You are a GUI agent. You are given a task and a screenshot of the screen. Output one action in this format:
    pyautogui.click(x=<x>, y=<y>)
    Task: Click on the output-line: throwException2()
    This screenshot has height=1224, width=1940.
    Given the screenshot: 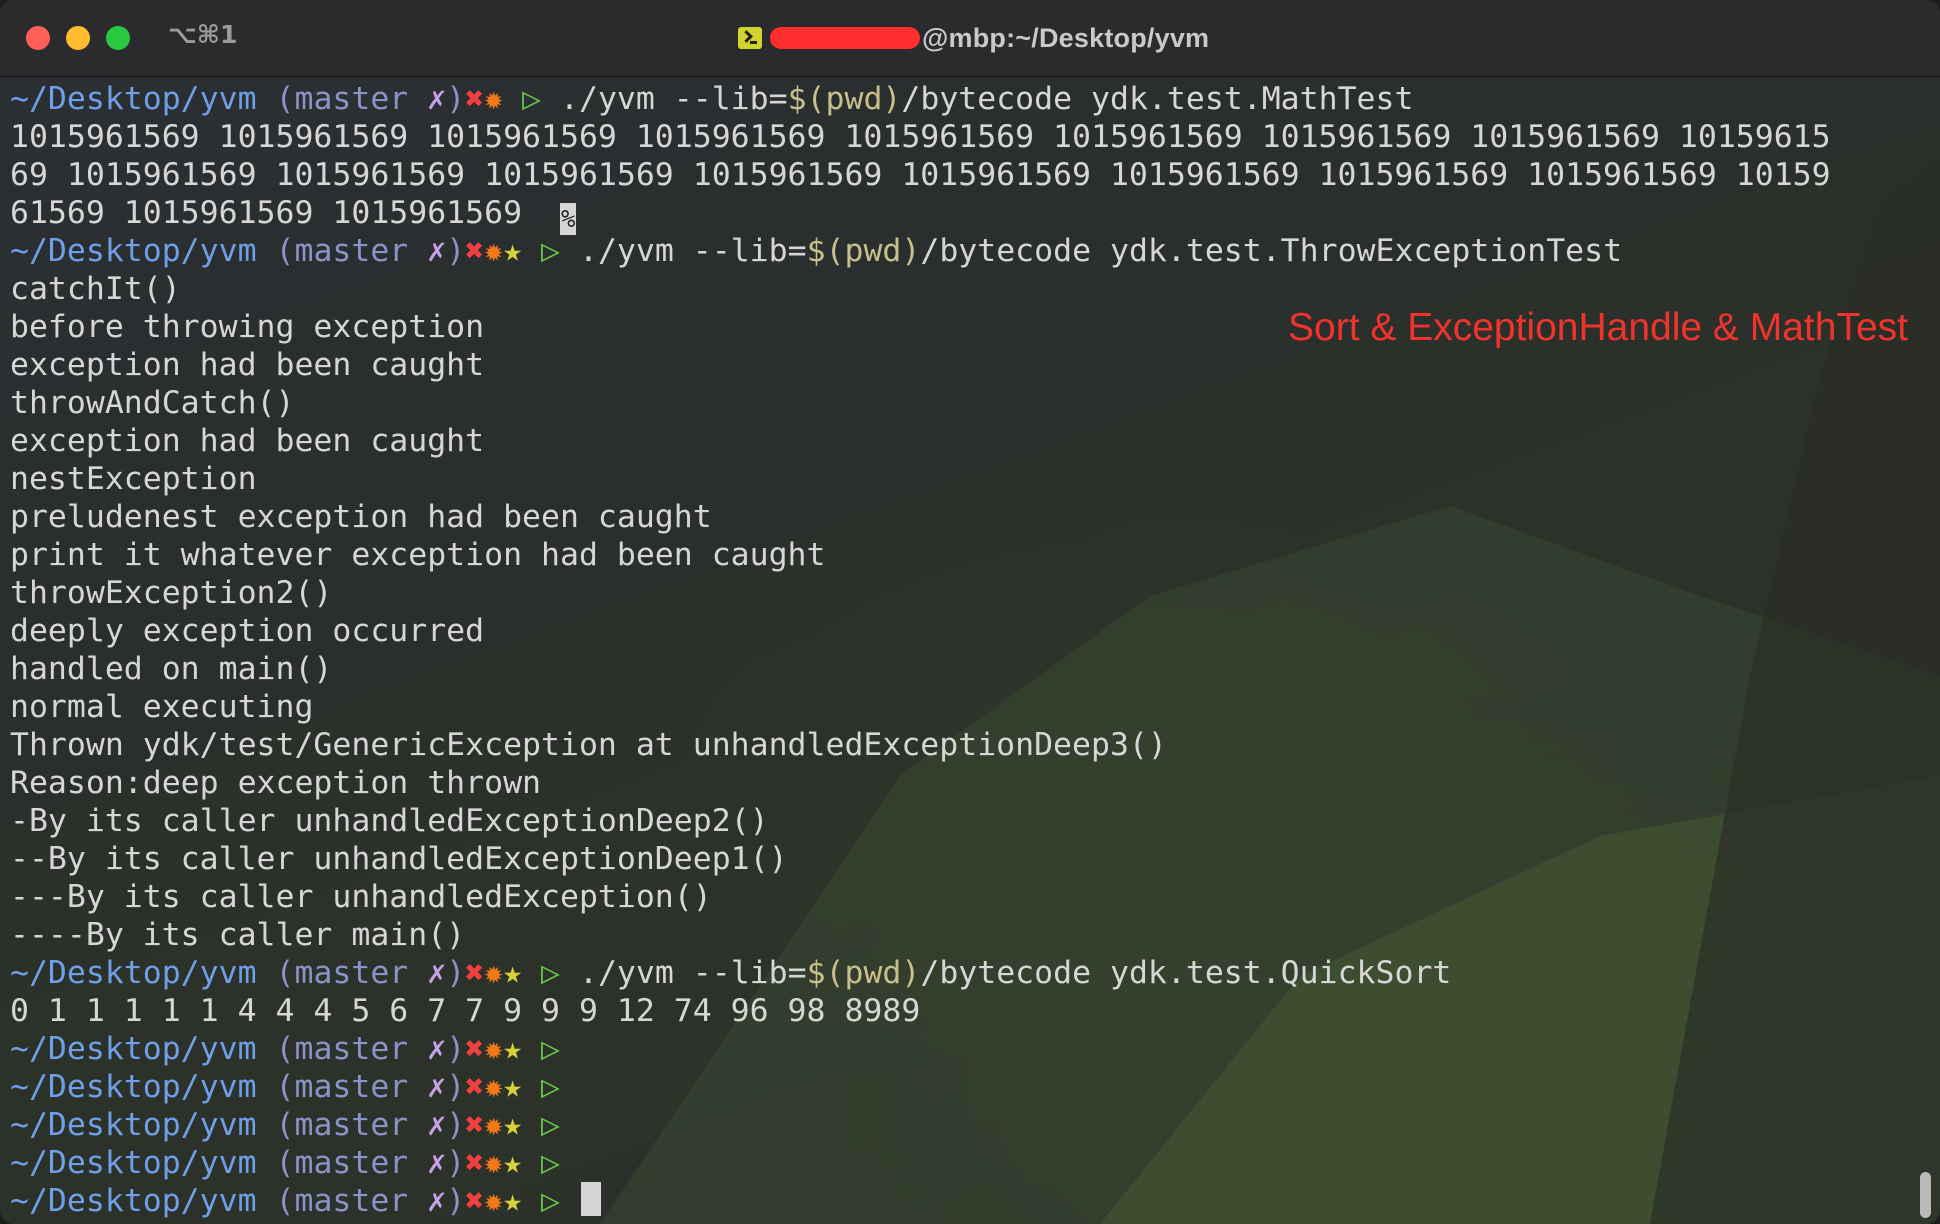 What is the action you would take?
    pyautogui.click(x=970, y=593)
    